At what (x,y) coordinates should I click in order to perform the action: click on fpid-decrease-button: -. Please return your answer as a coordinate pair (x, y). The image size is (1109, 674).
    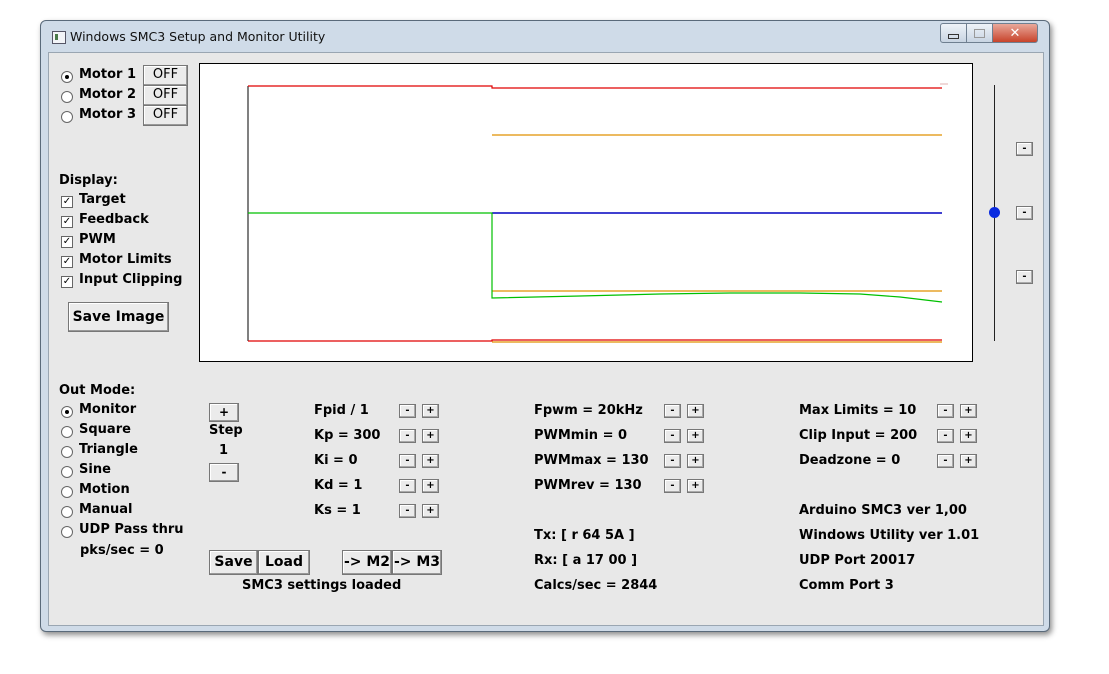
    Looking at the image, I should click on (407, 411).